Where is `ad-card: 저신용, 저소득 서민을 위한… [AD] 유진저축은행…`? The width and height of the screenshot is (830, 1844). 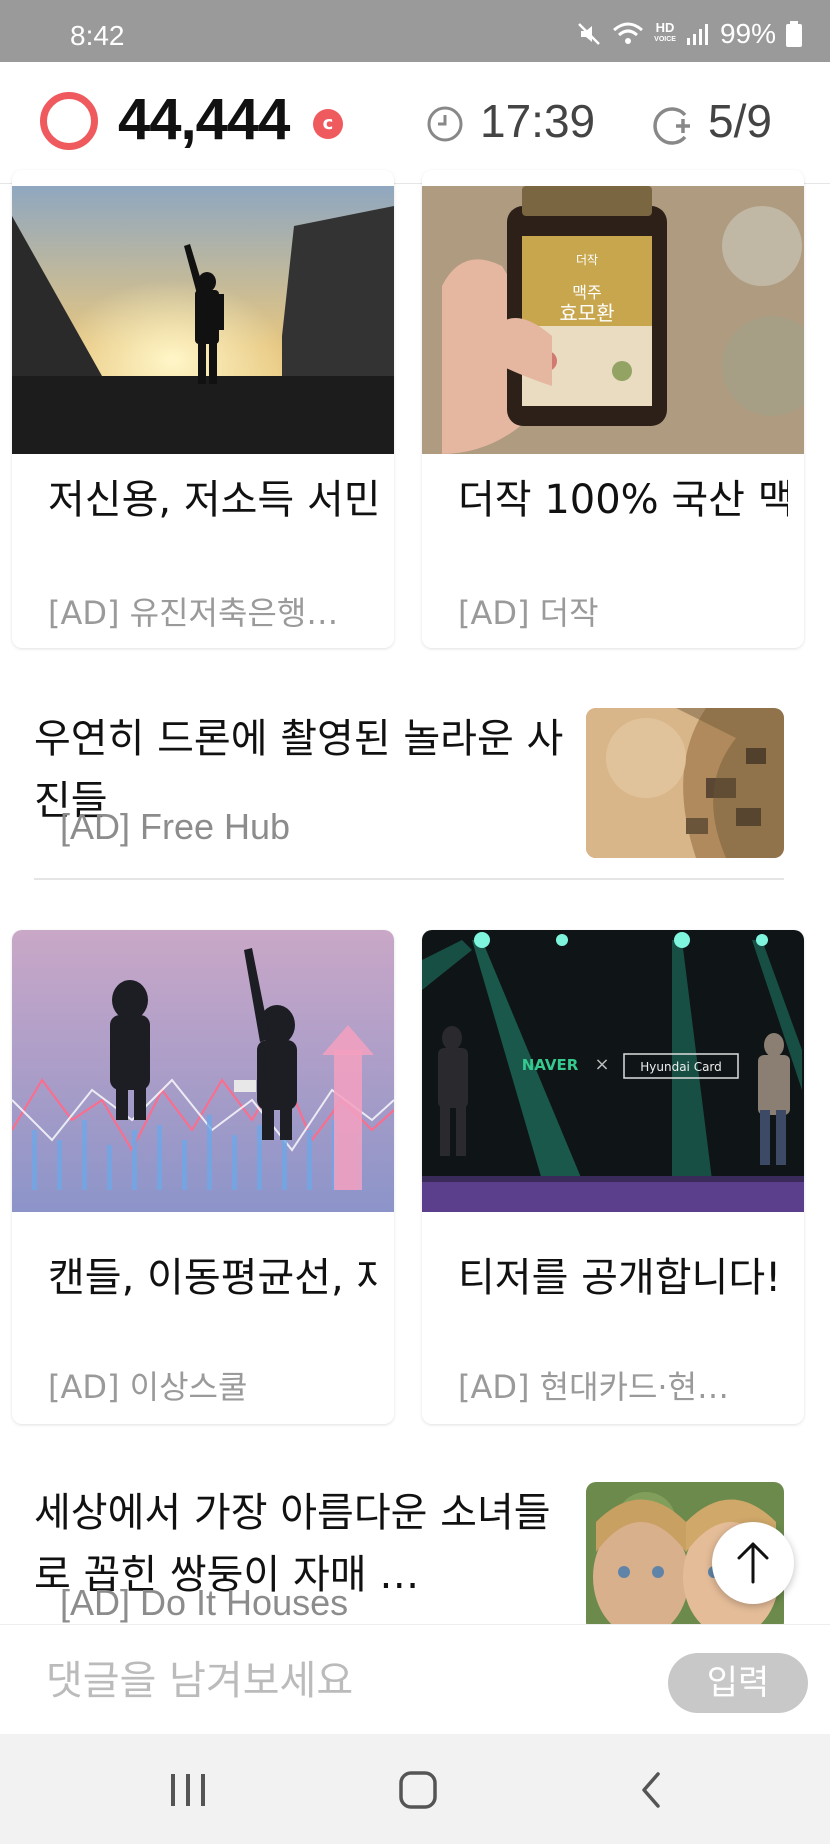
ad-card: 저신용, 저소득 서민을 위한… [AD] 유진저축은행… is located at coordinates (203, 409).